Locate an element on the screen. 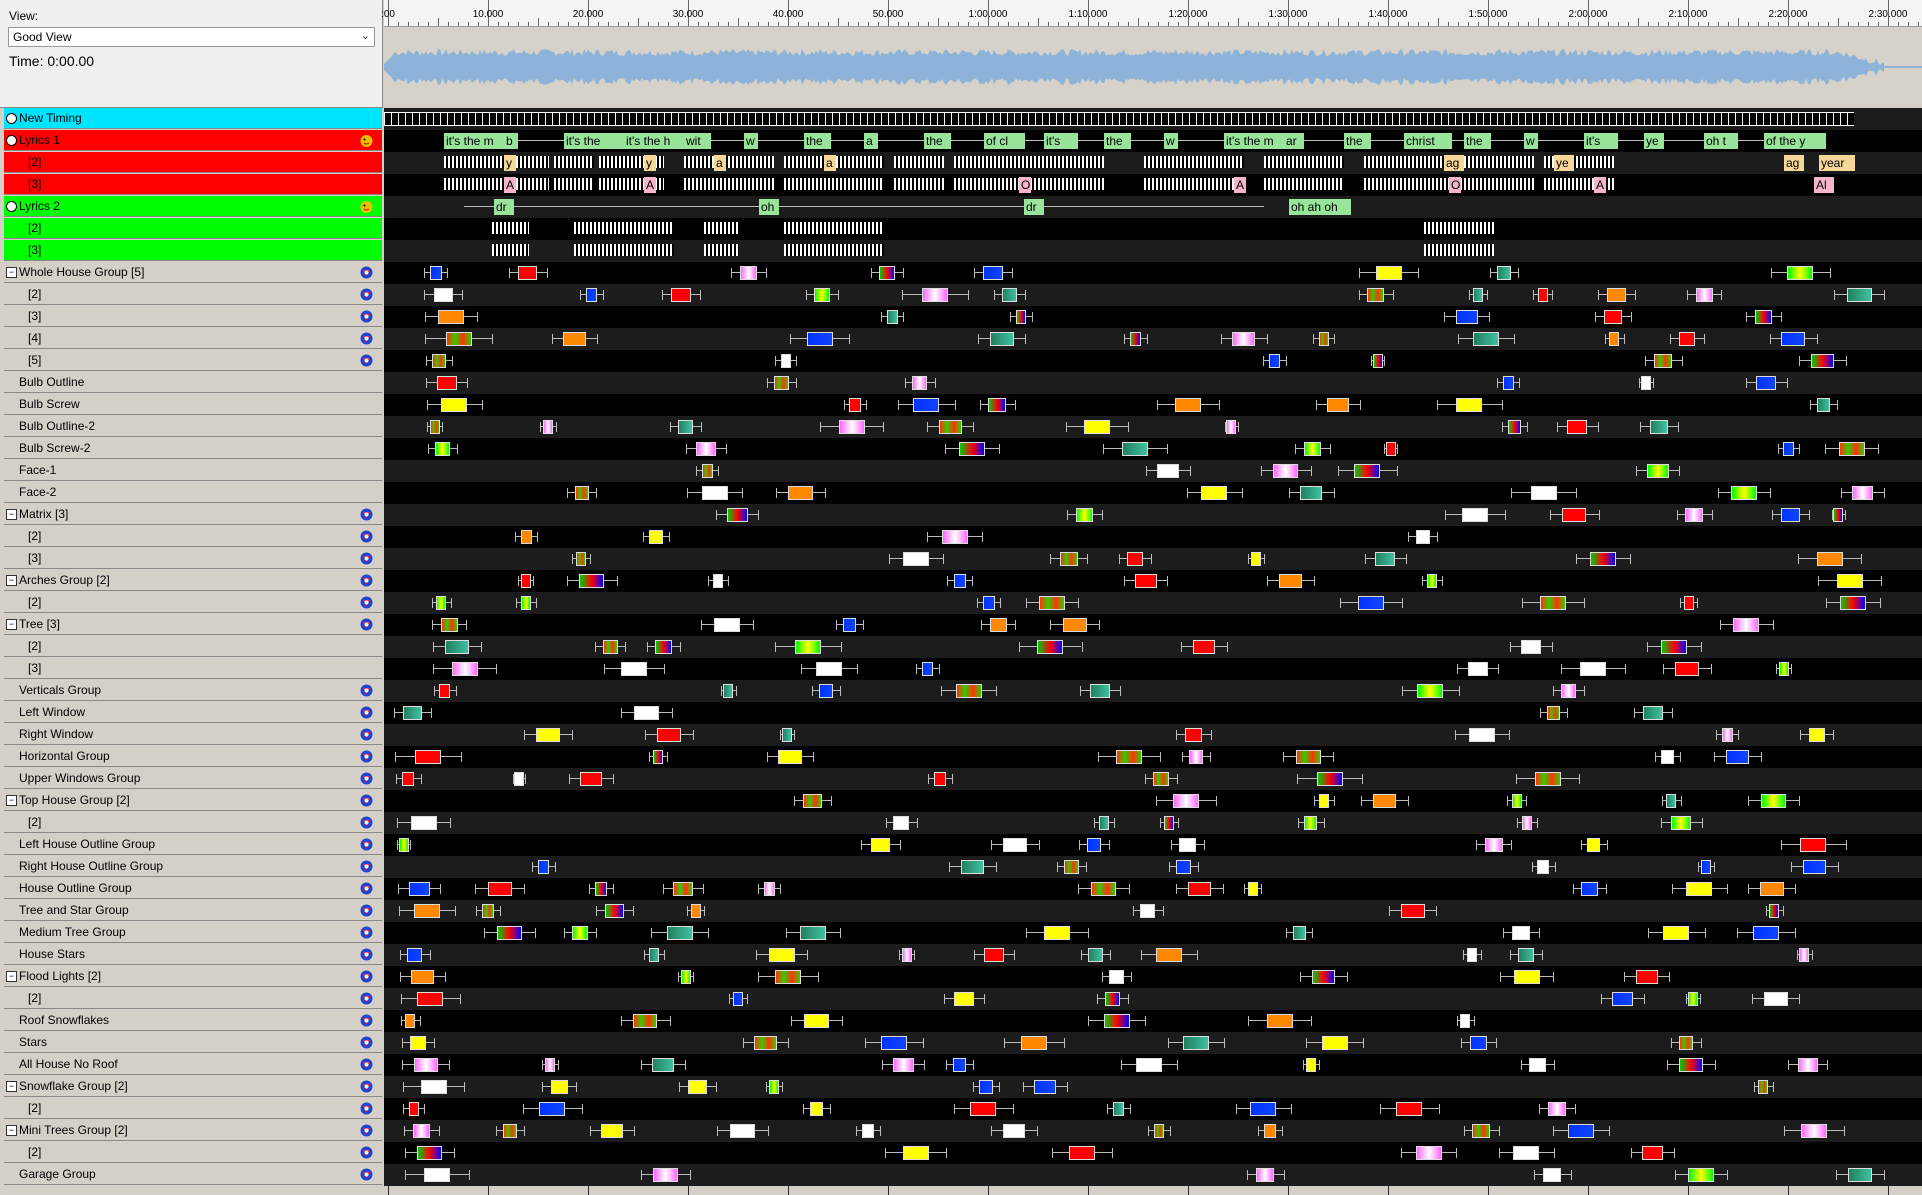 The width and height of the screenshot is (1922, 1195). row-label: Tree and Star Group is located at coordinates (193, 910).